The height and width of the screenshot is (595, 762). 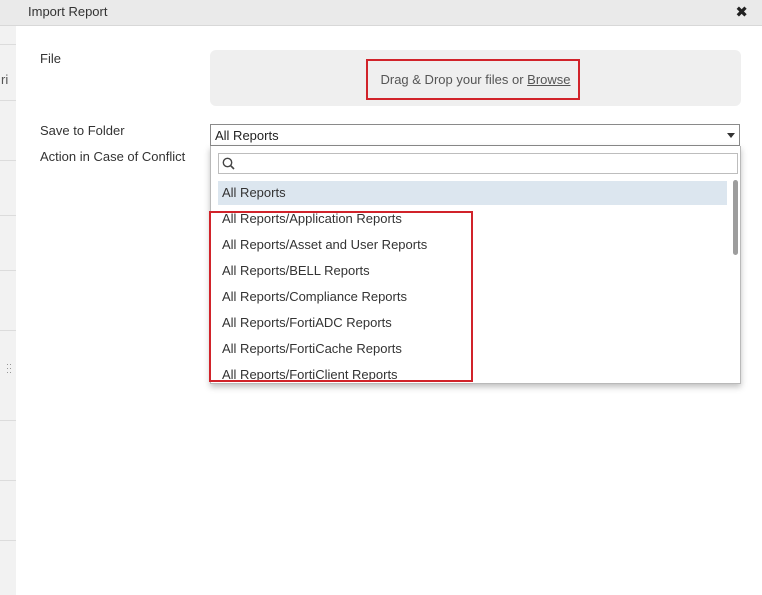 I want to click on dialog-titlebar: Import Report ✖, so click(x=381, y=13).